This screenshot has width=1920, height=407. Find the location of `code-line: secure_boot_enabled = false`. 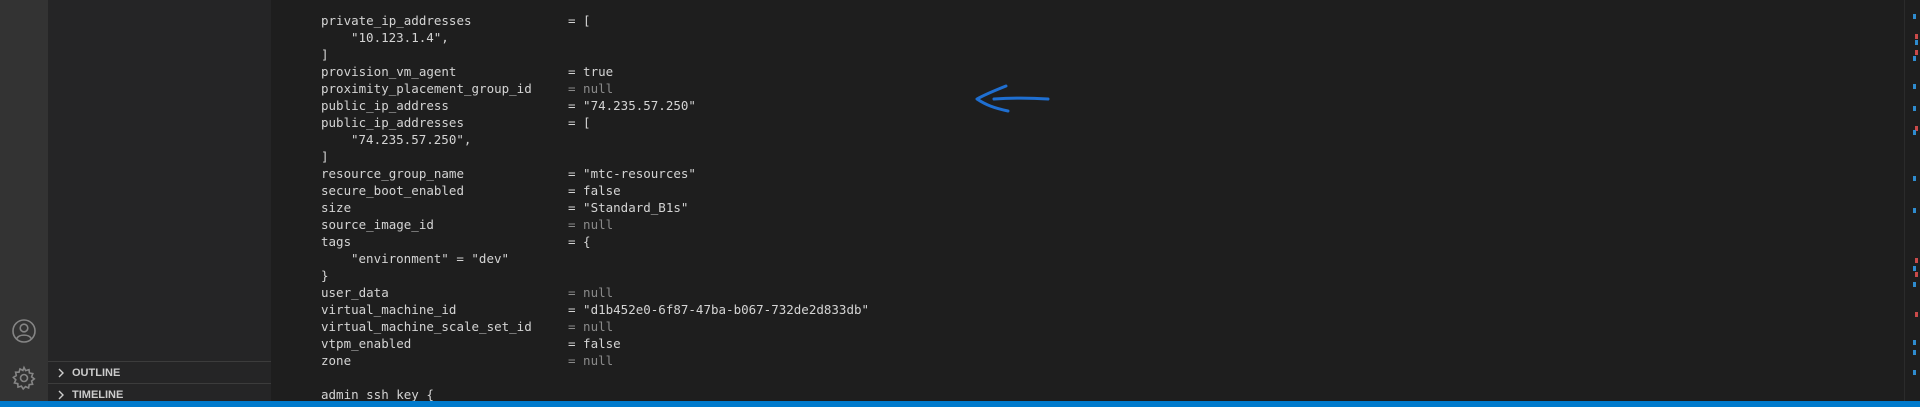

code-line: secure_boot_enabled = false is located at coordinates (595, 190).